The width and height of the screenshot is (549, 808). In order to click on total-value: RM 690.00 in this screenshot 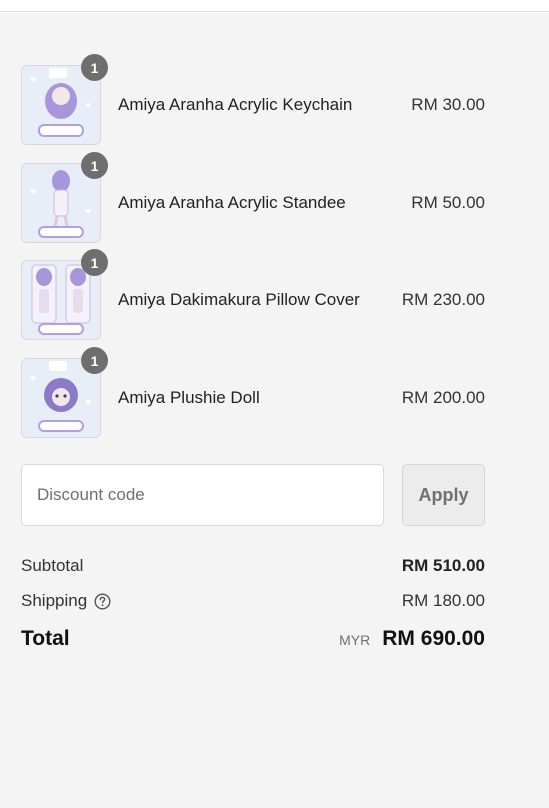, I will do `click(433, 638)`.